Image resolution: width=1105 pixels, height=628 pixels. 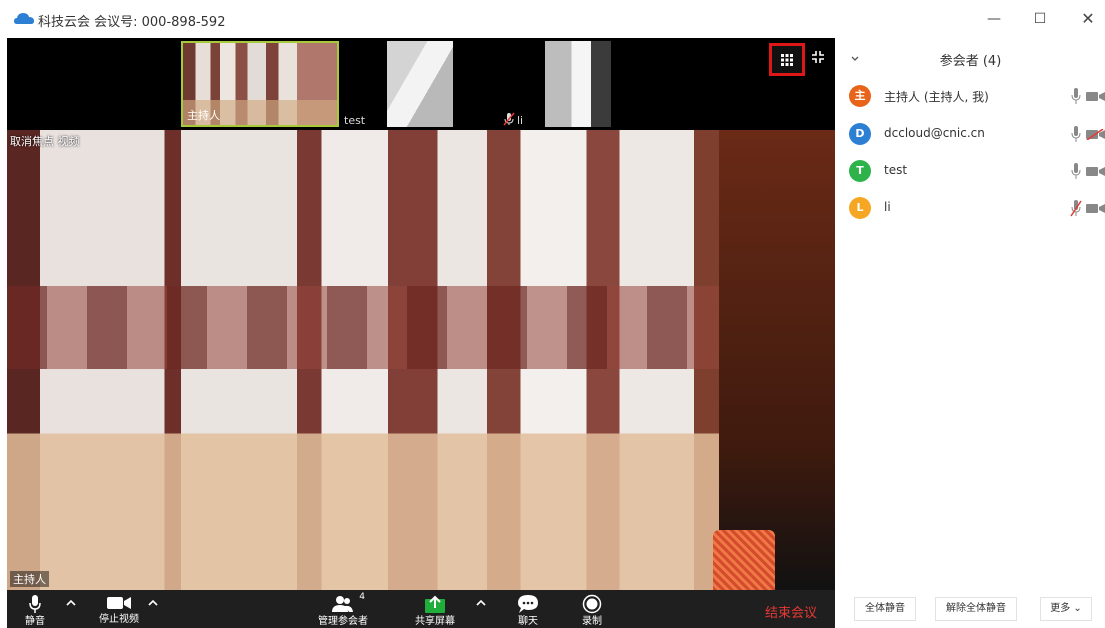 What do you see at coordinates (860, 96) in the screenshot?
I see `avatar: 主` at bounding box center [860, 96].